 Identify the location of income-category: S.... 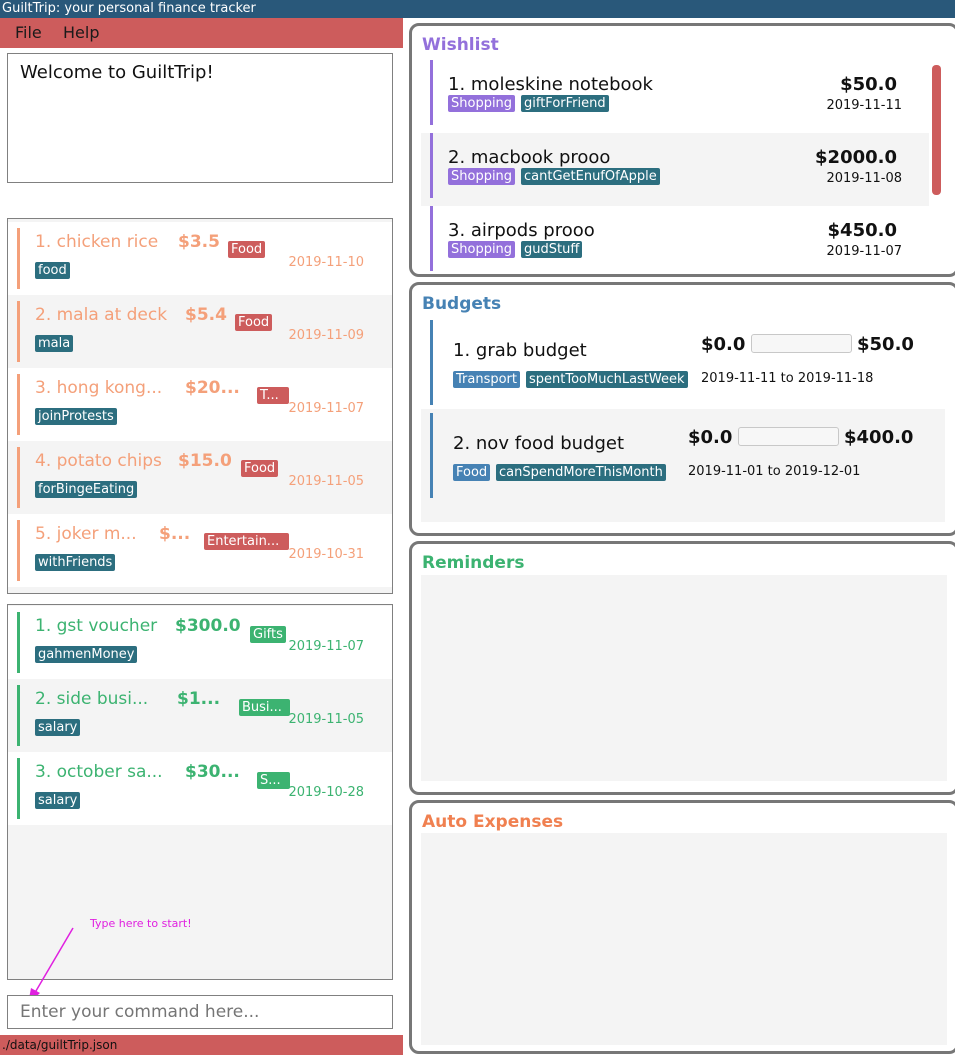
(273, 780).